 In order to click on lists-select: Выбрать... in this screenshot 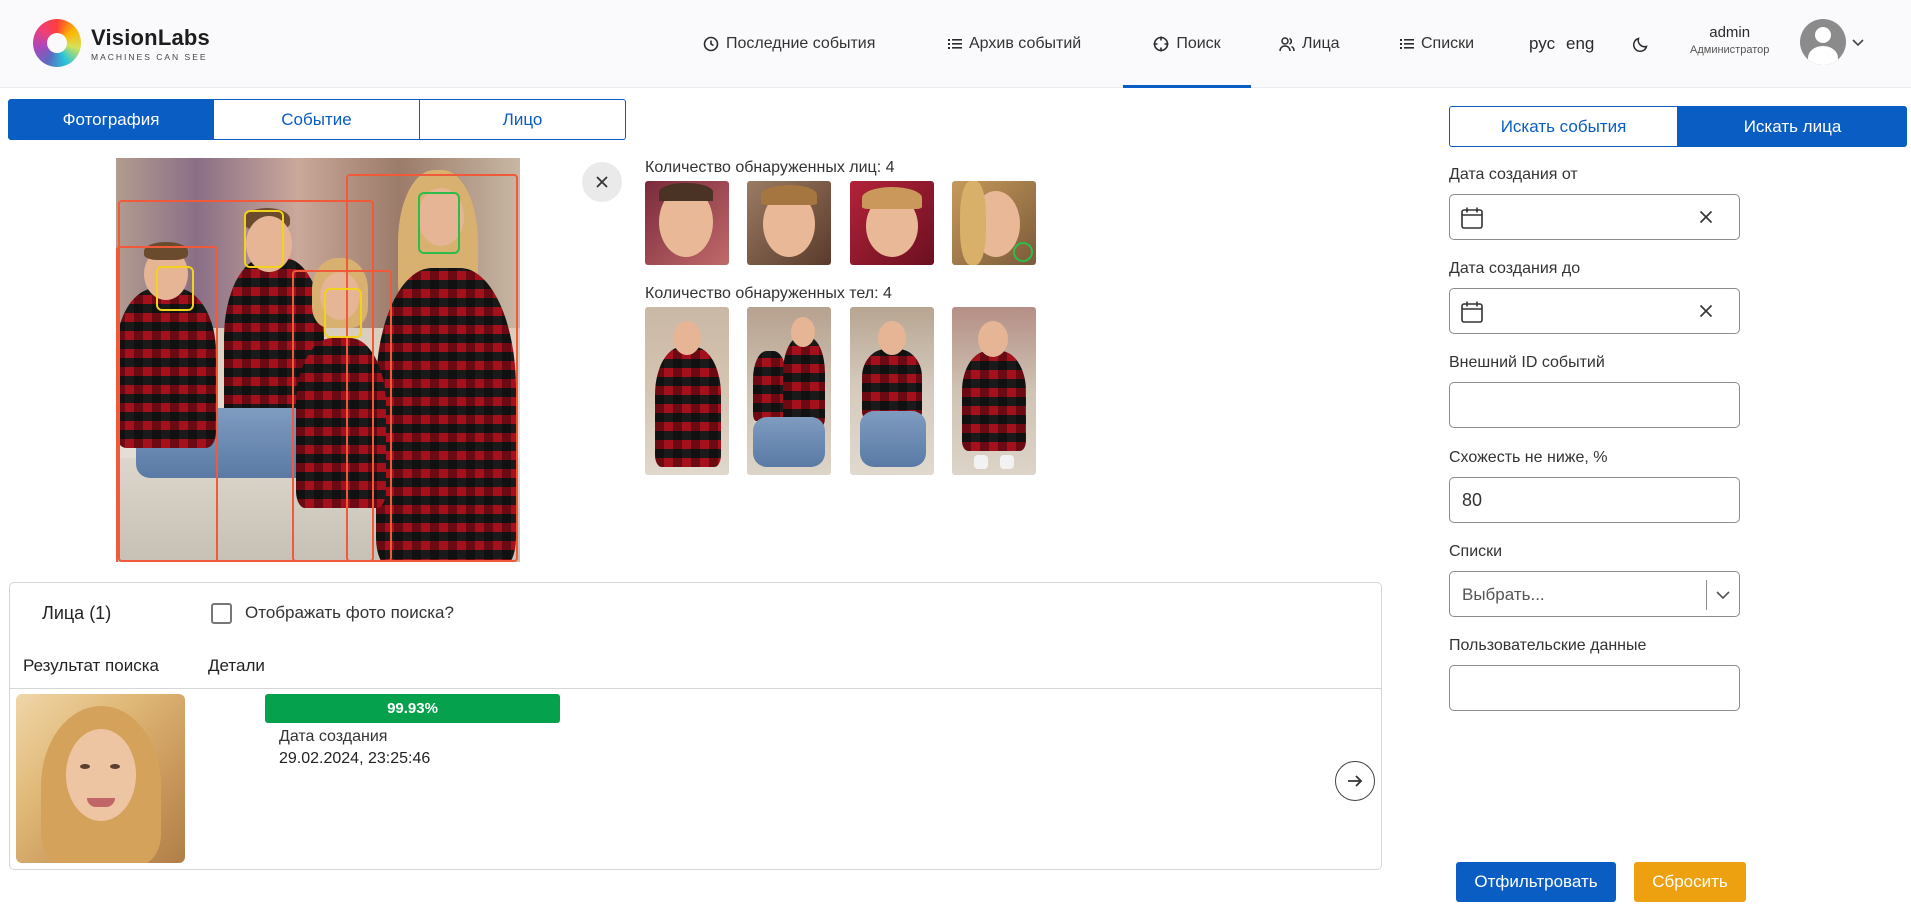, I will do `click(1594, 594)`.